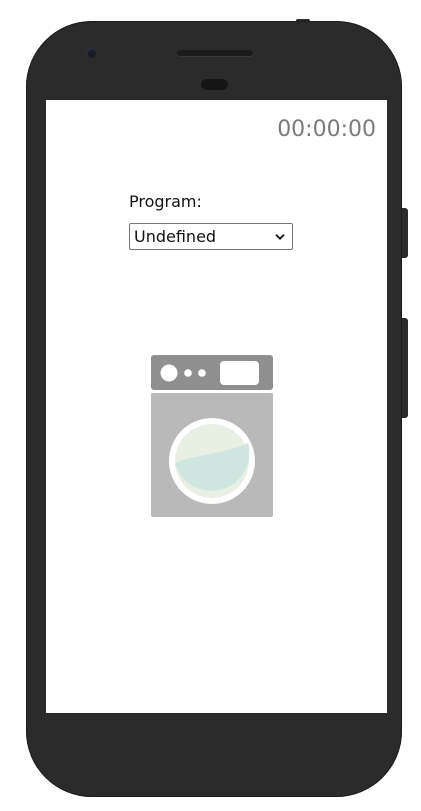 The image size is (421, 811). I want to click on timer-display: 00:00:00, so click(326, 129).